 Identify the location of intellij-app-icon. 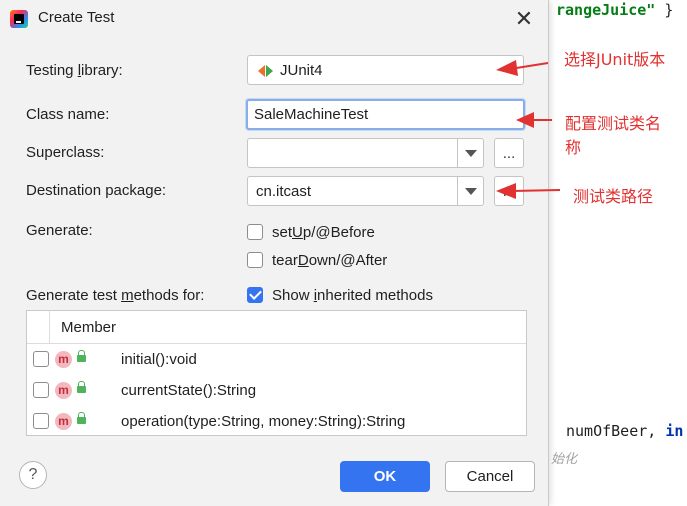
(19, 19).